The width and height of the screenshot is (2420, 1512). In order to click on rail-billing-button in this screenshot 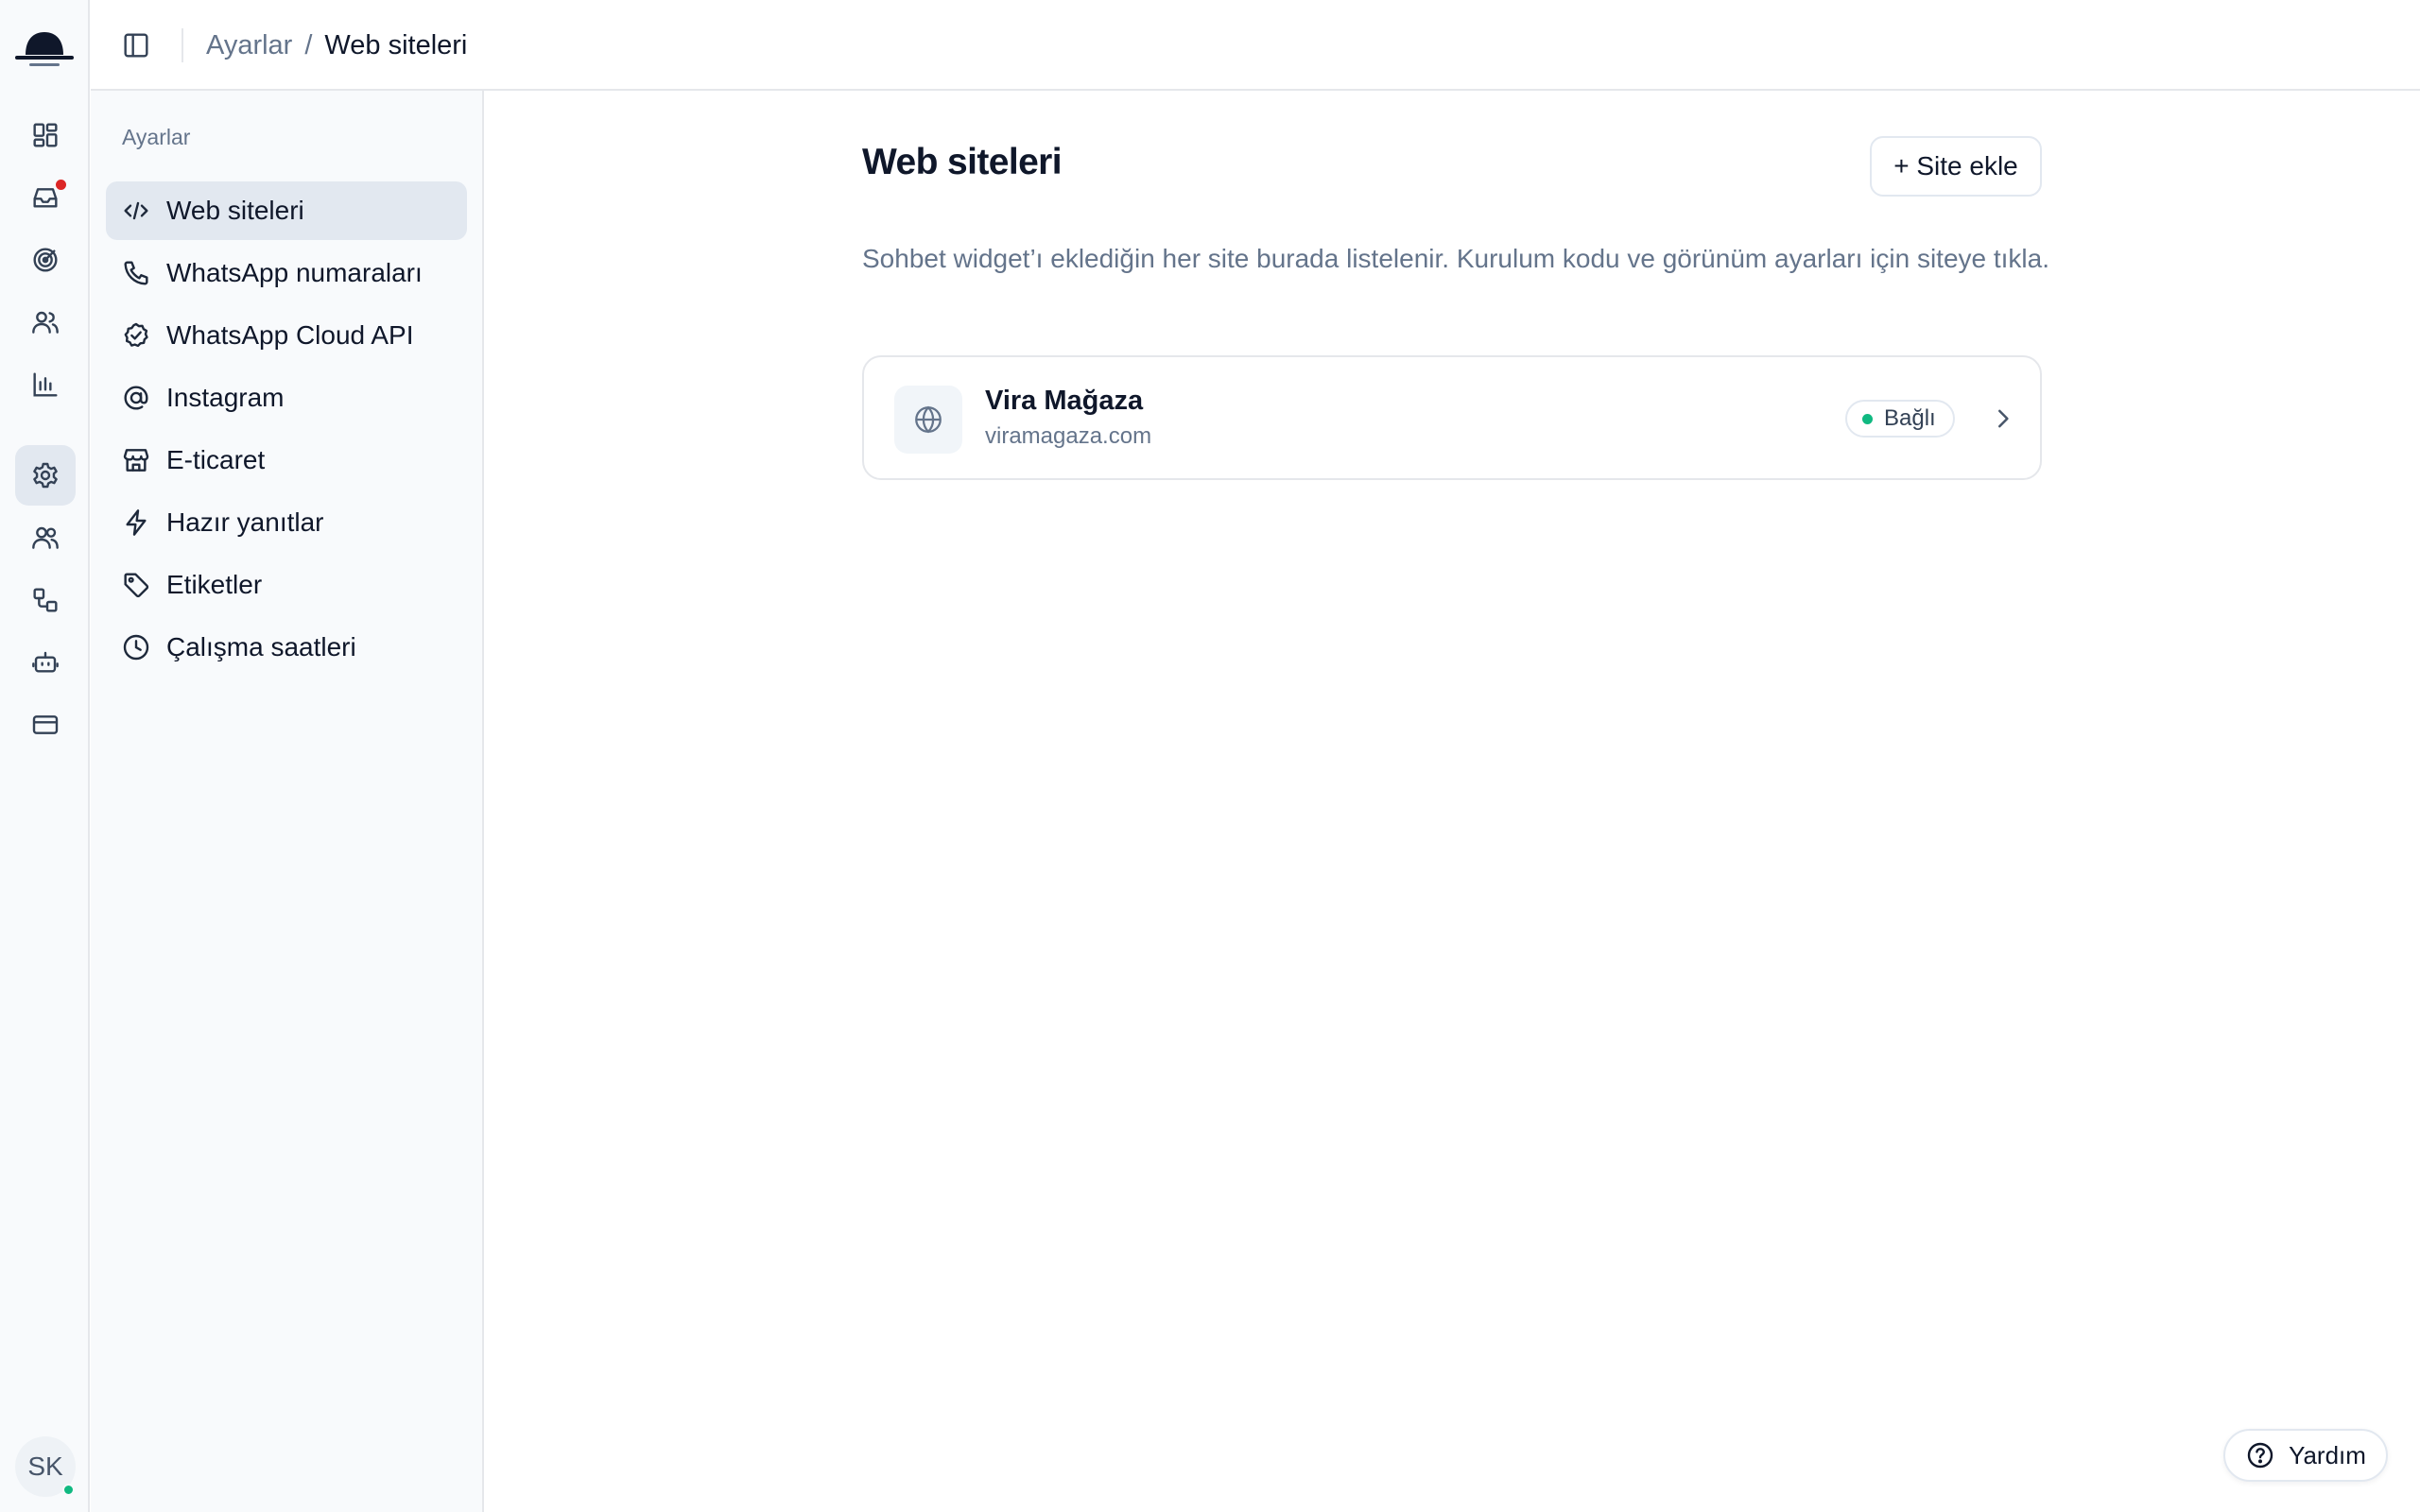, I will do `click(45, 725)`.